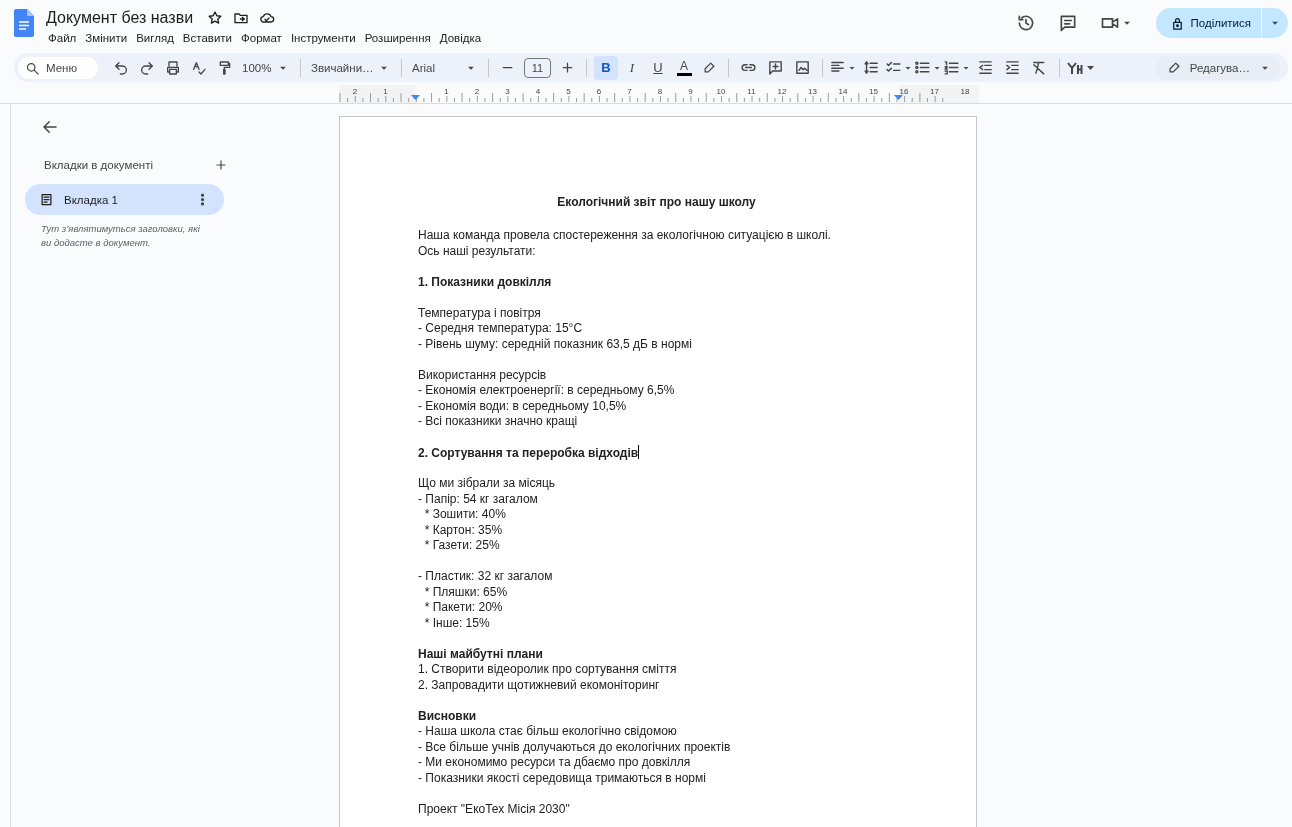  Describe the element at coordinates (241, 18) in the screenshot. I see `folder-icon` at that location.